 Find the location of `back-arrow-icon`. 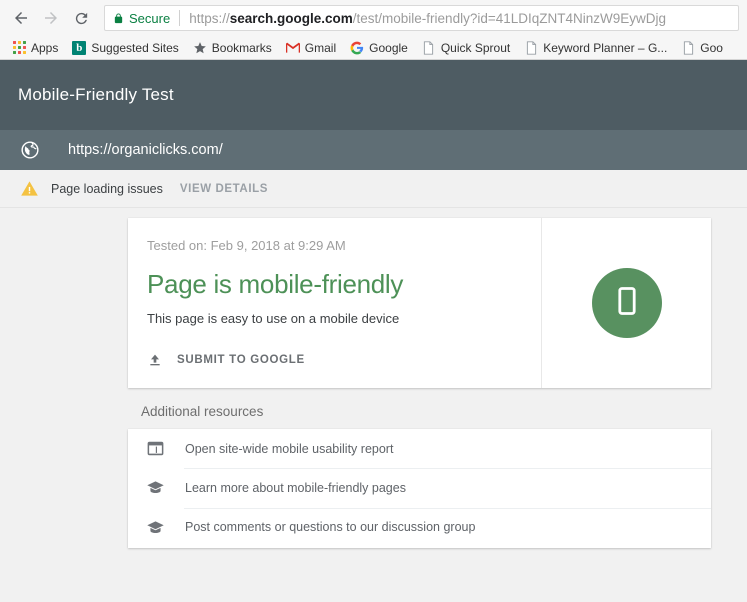

back-arrow-icon is located at coordinates (21, 18).